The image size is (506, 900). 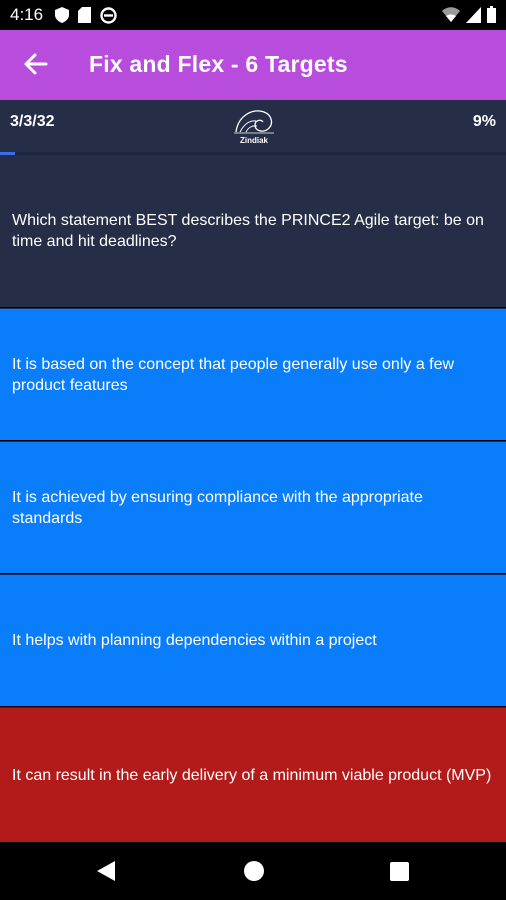 What do you see at coordinates (451, 14) in the screenshot?
I see `wifi-icon` at bounding box center [451, 14].